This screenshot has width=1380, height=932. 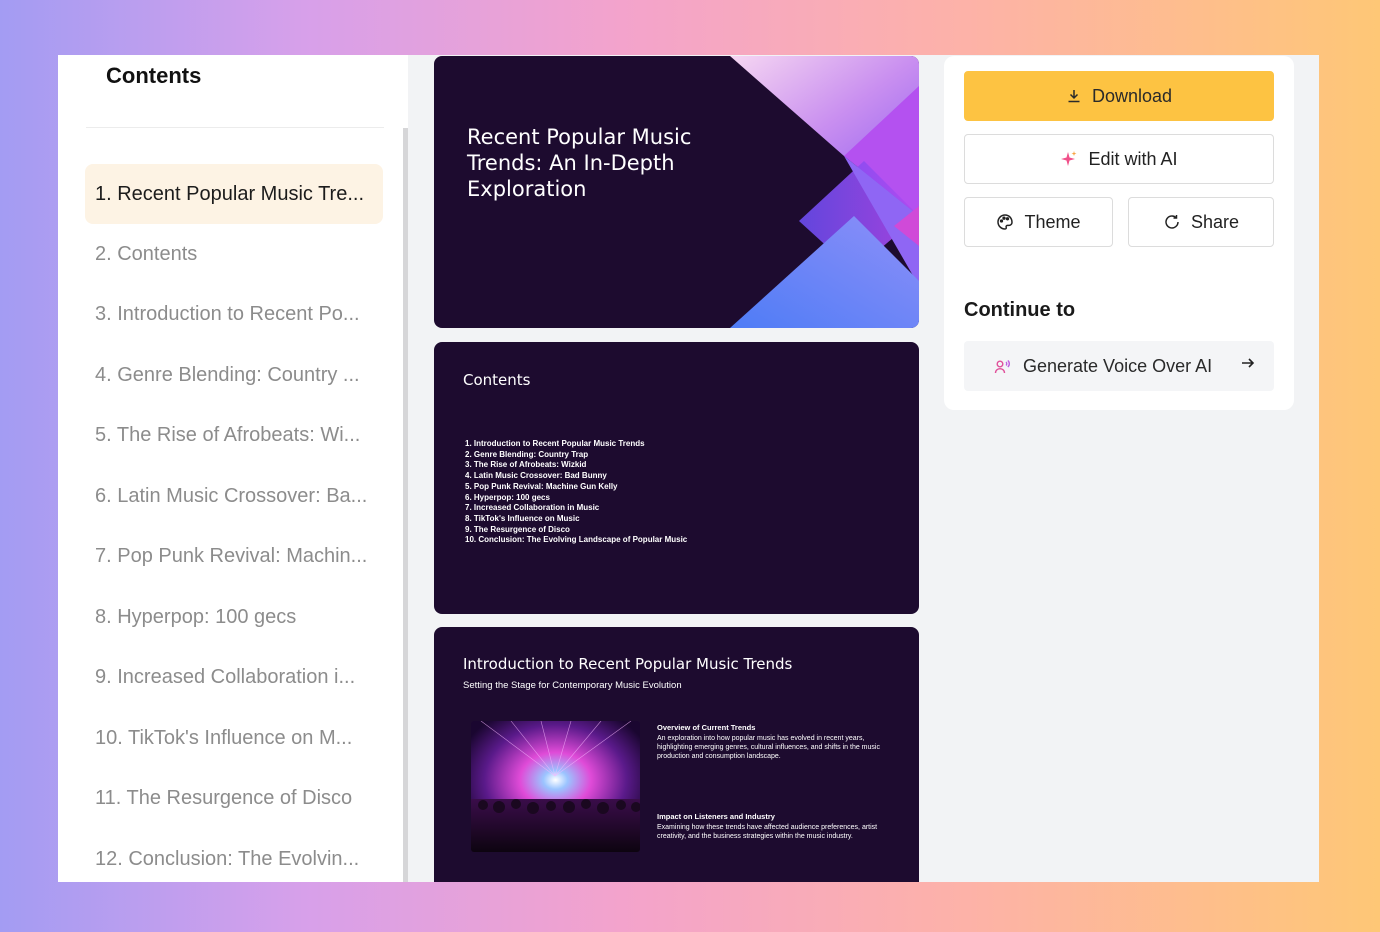 I want to click on share-button: Share, so click(x=1201, y=222).